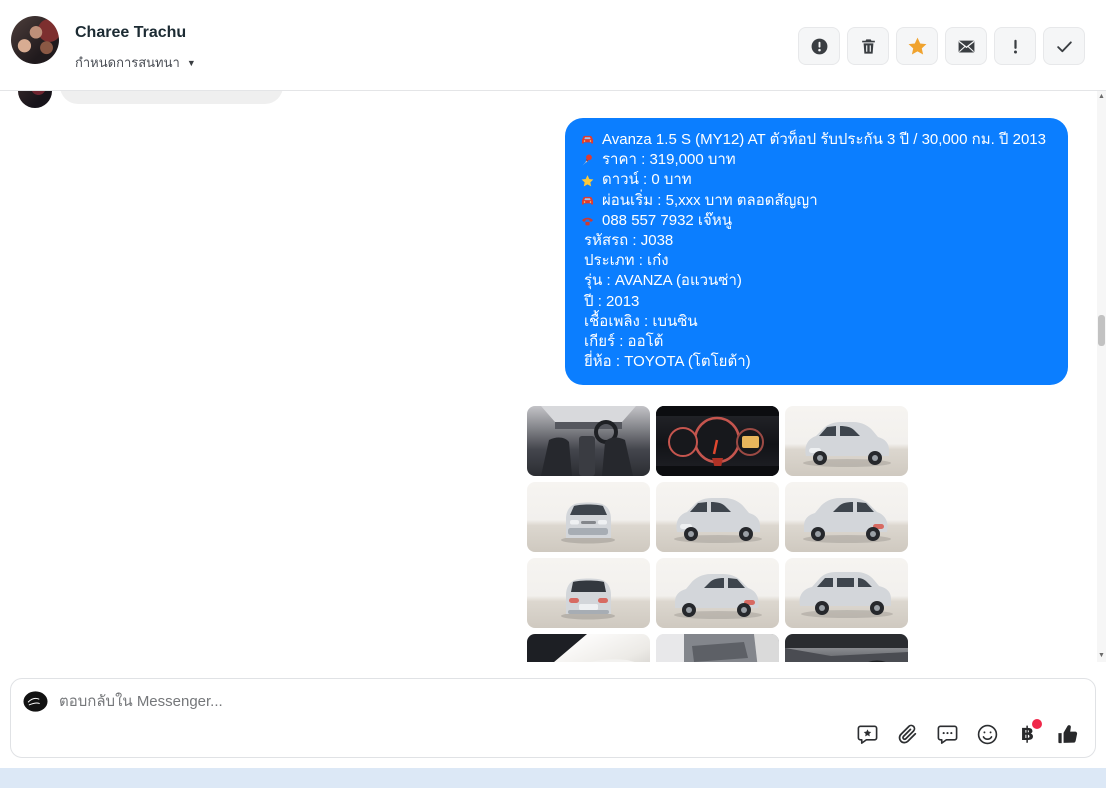  I want to click on photo-door-panel, so click(717, 648).